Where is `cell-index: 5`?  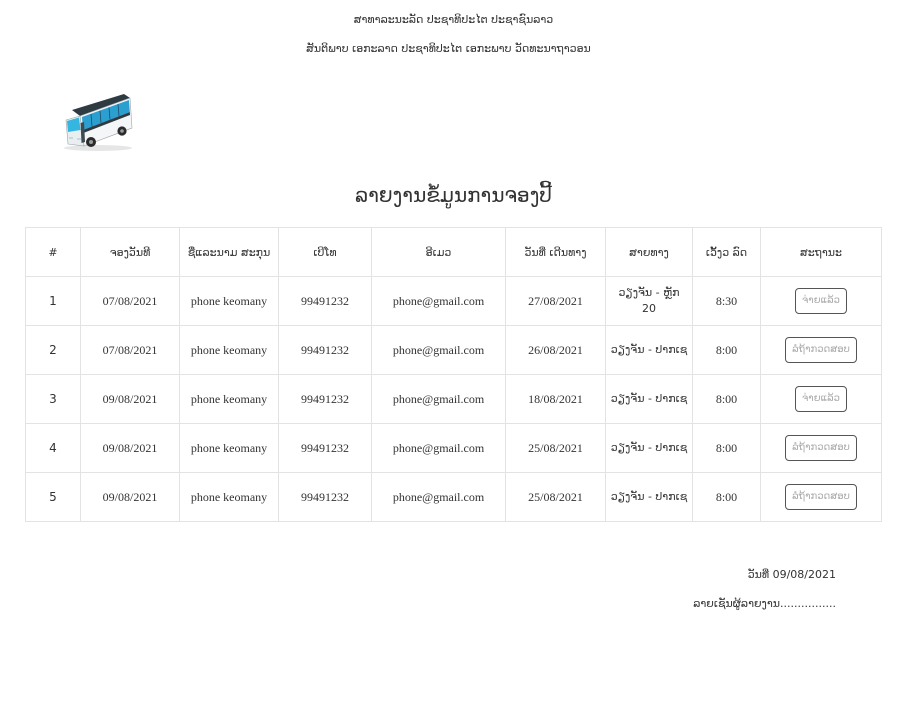 cell-index: 5 is located at coordinates (53, 497).